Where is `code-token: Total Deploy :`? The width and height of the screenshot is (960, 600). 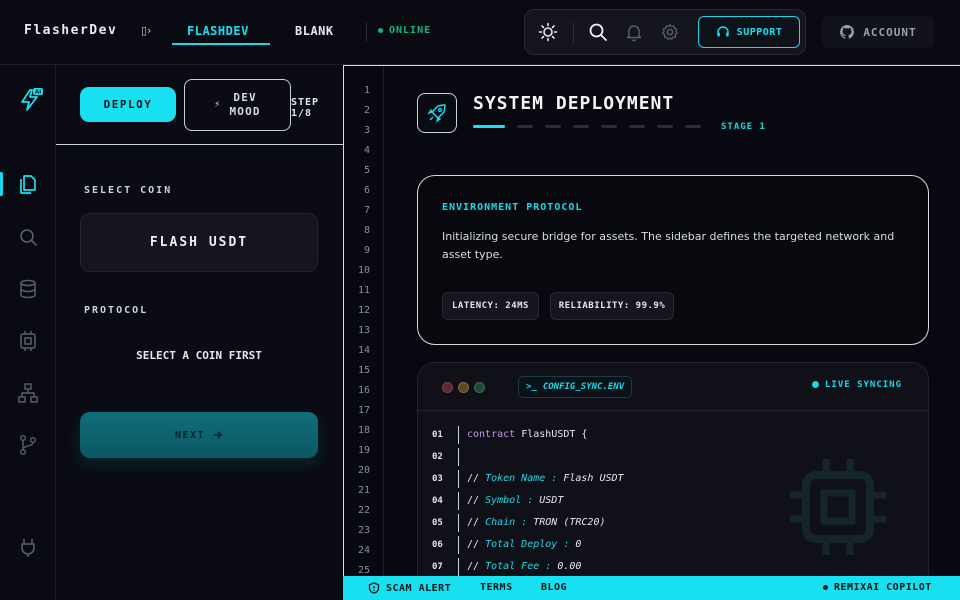 code-token: Total Deploy : is located at coordinates (527, 544).